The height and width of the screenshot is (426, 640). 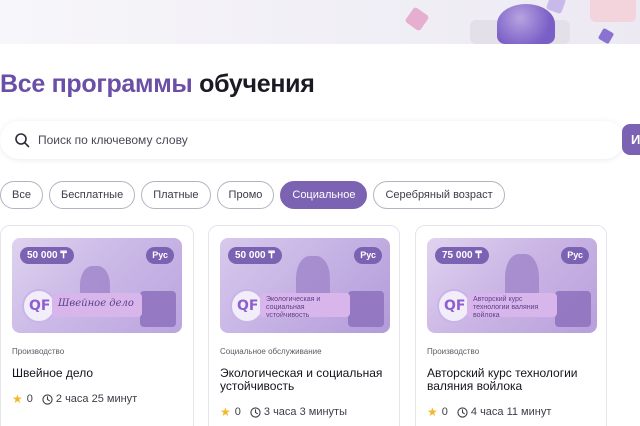 I want to click on decorative-block, so click(x=613, y=11).